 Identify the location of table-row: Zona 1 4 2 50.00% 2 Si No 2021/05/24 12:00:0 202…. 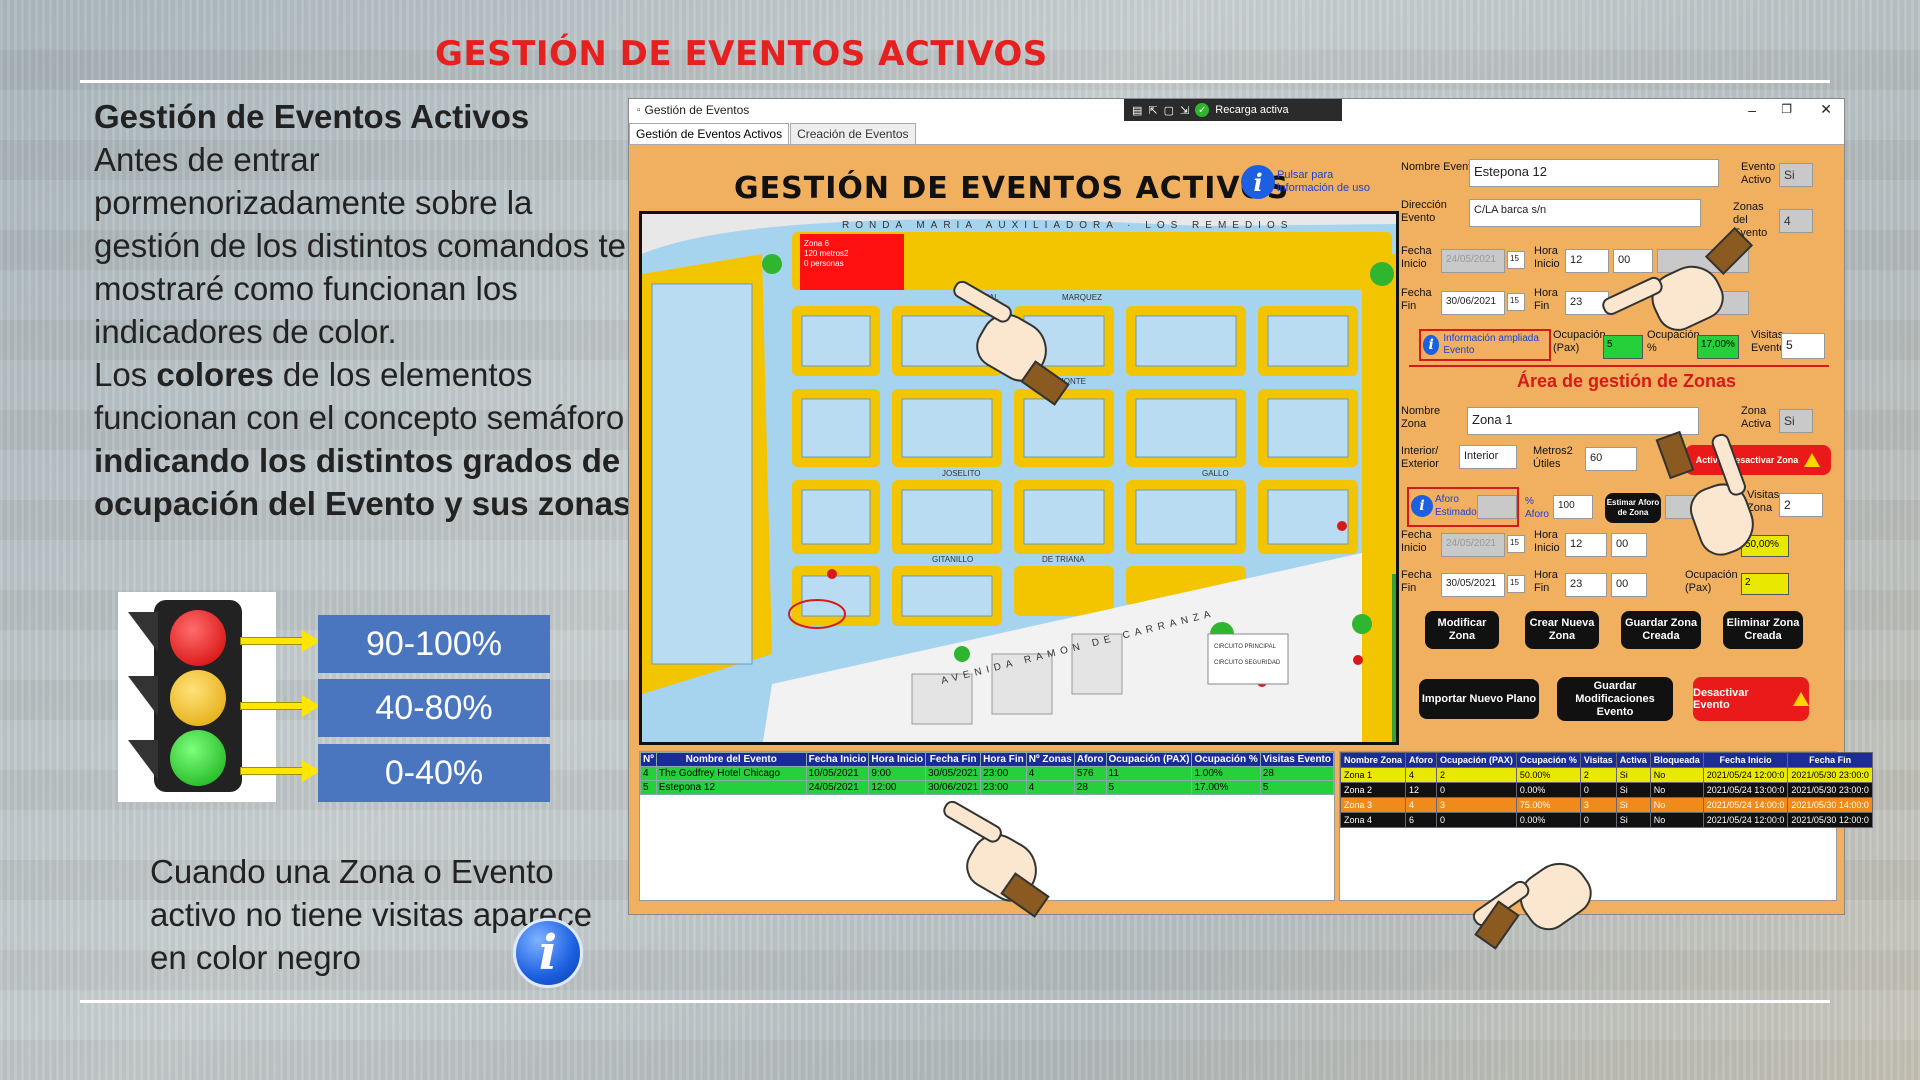
(1606, 775).